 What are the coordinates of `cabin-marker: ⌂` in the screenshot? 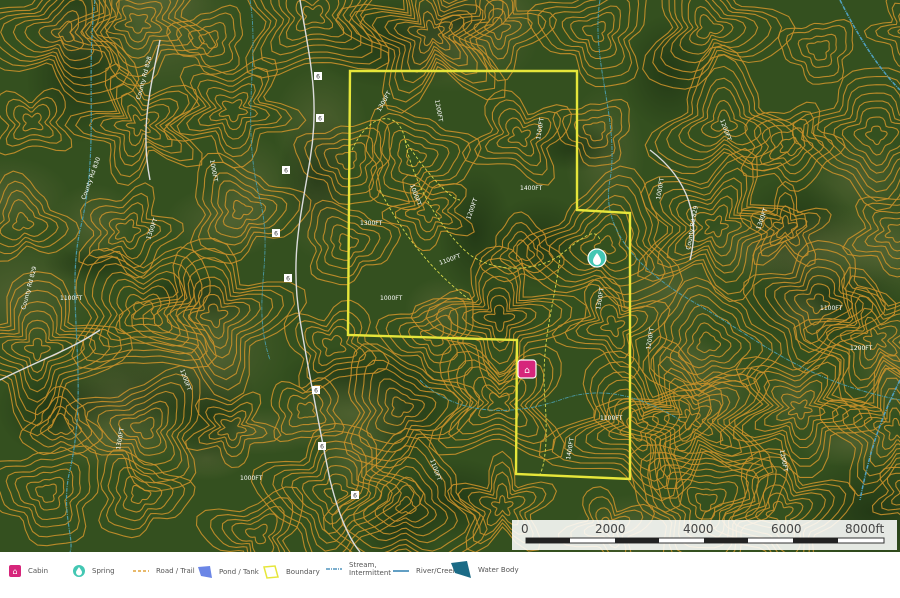 It's located at (527, 369).